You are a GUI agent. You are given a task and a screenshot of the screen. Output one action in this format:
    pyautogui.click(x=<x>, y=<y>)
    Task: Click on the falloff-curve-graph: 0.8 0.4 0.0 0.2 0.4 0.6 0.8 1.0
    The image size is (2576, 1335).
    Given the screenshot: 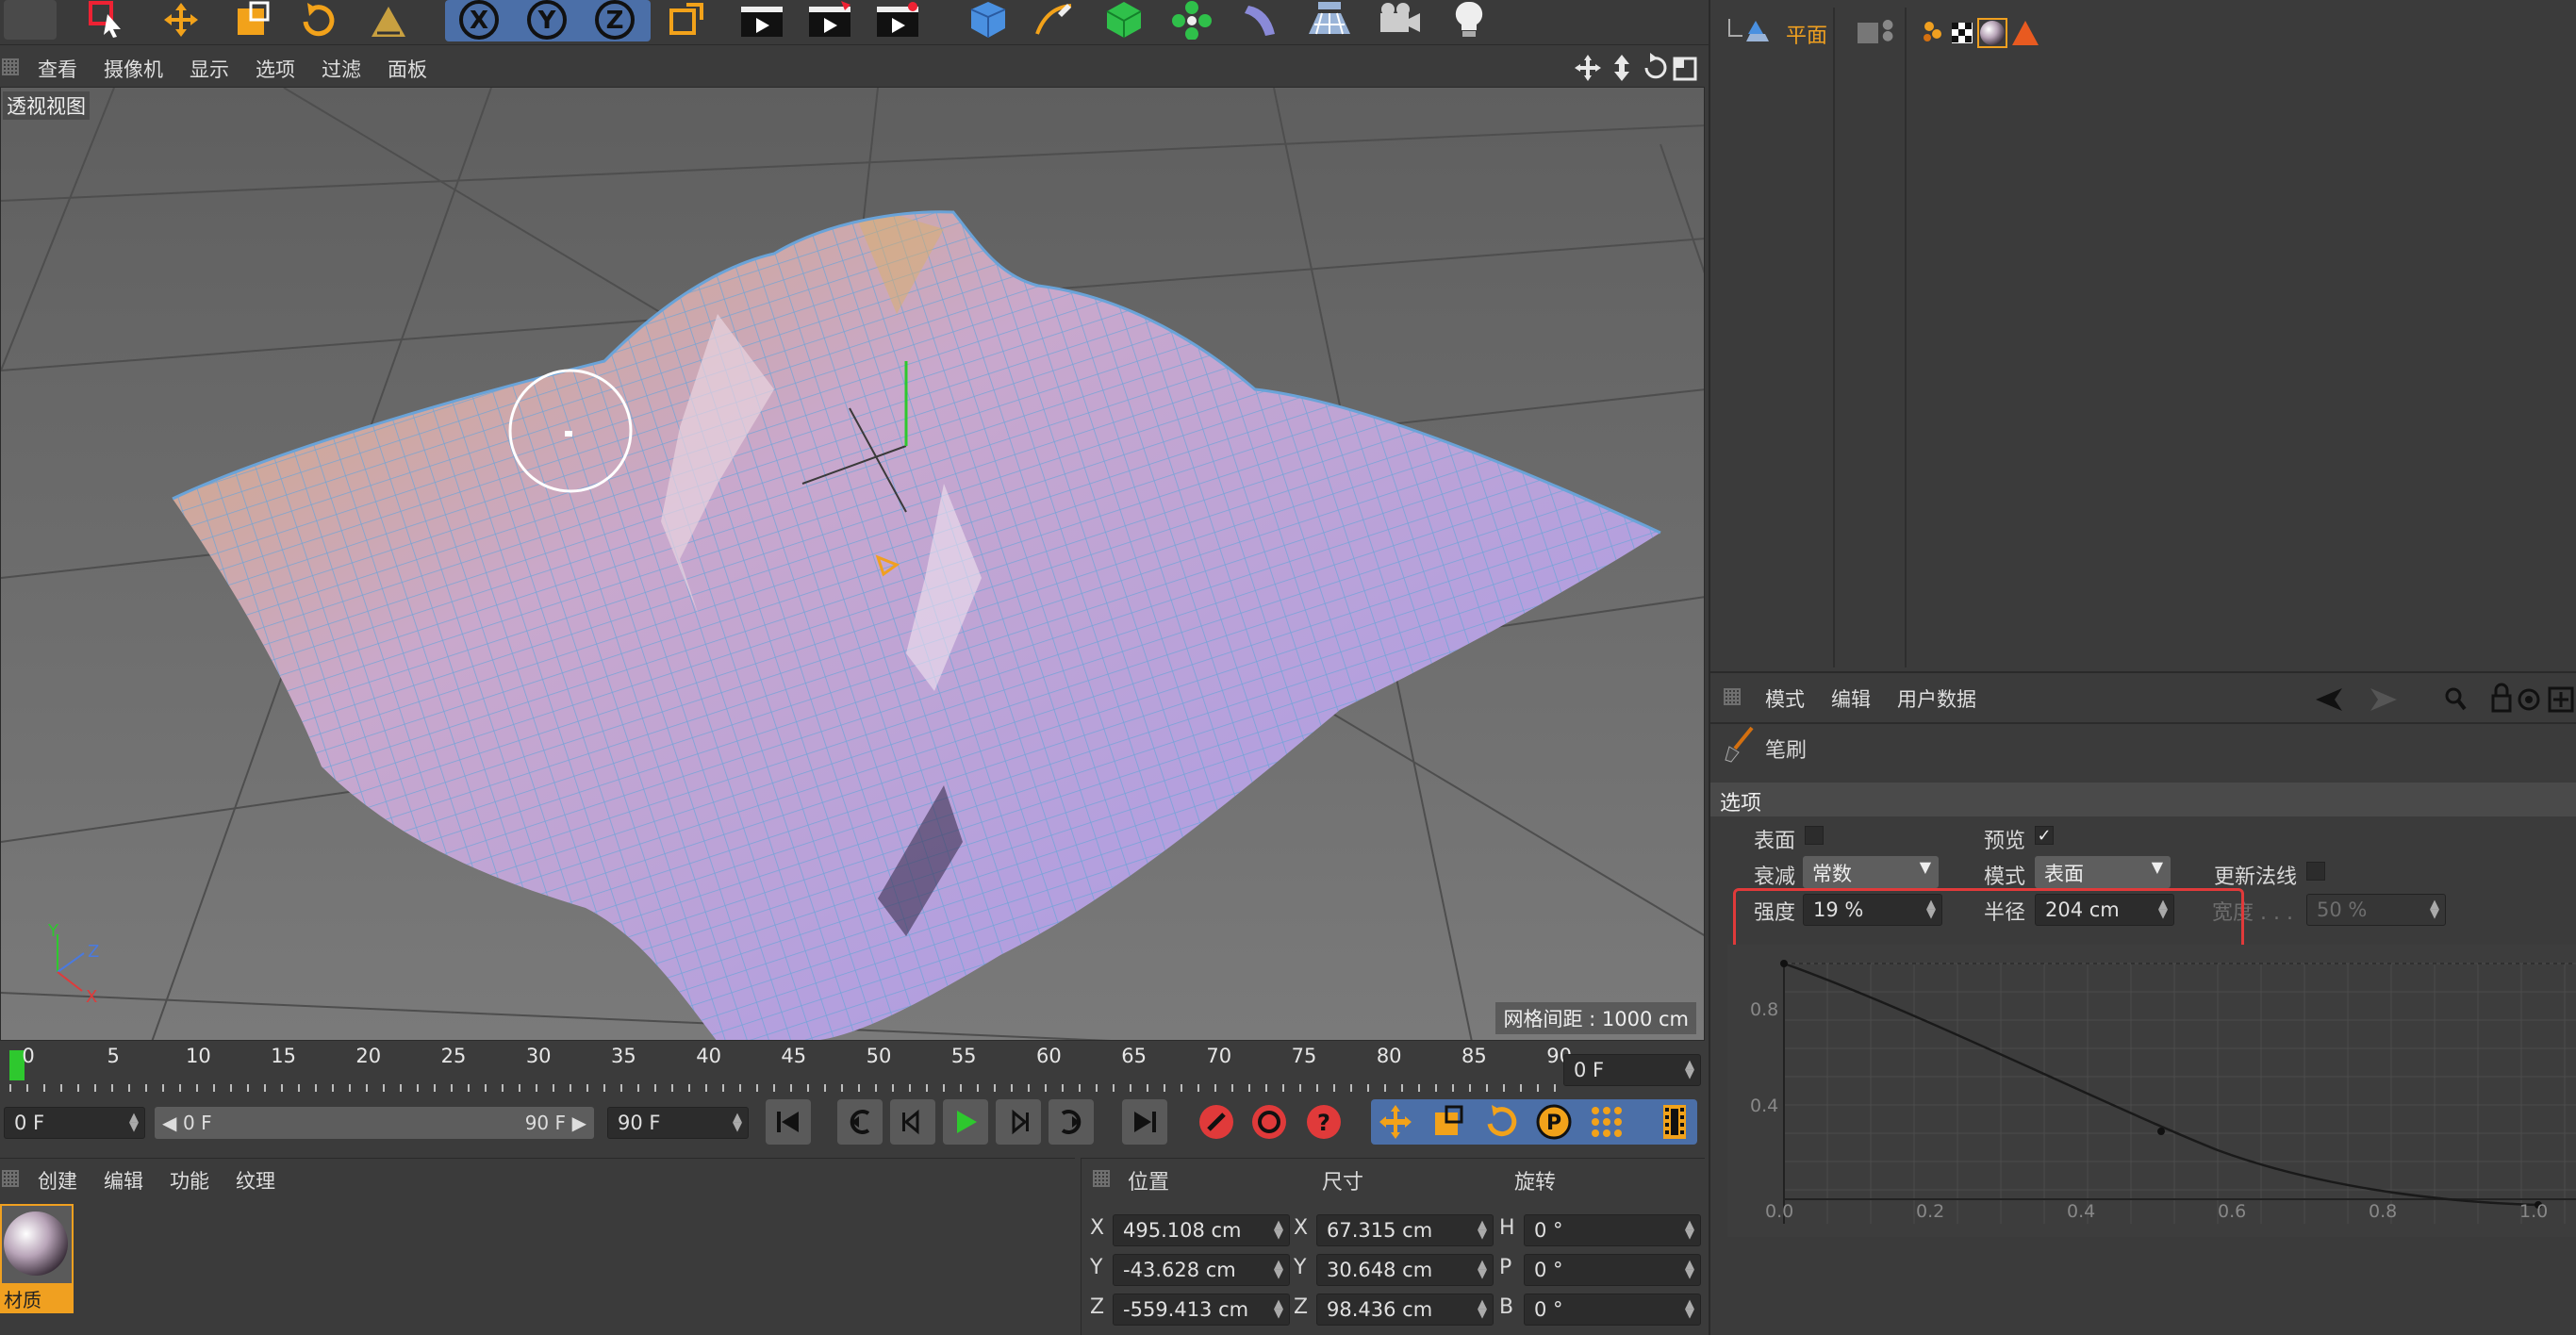 What is the action you would take?
    pyautogui.click(x=2151, y=1091)
    